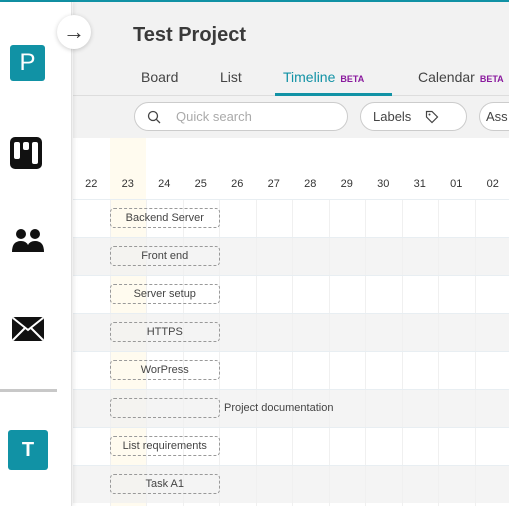  What do you see at coordinates (291, 332) in the screenshot?
I see `timeline-row: HTTPS` at bounding box center [291, 332].